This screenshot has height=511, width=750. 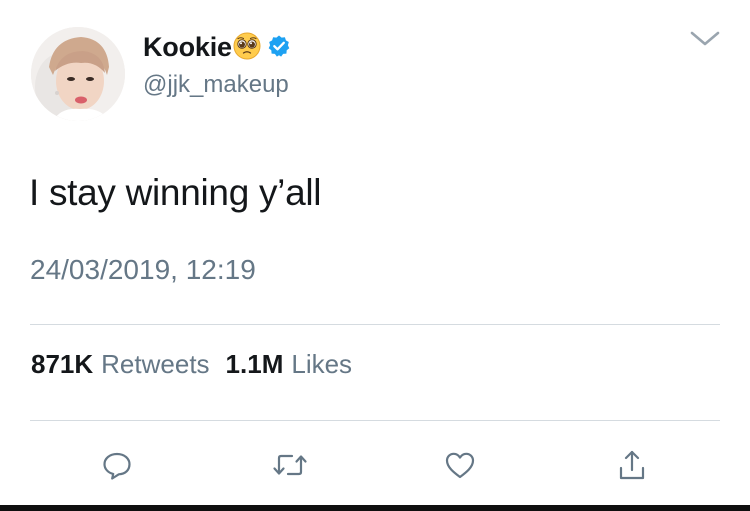 I want to click on likes-label: Likes, so click(x=322, y=364).